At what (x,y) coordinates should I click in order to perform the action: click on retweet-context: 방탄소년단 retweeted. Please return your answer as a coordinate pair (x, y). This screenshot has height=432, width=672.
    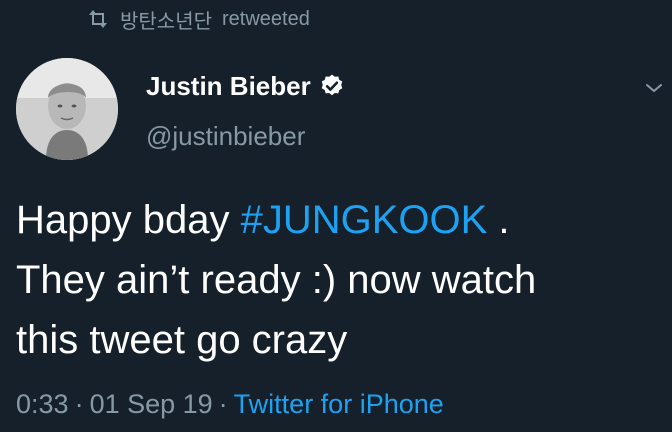
    Looking at the image, I should click on (198, 19).